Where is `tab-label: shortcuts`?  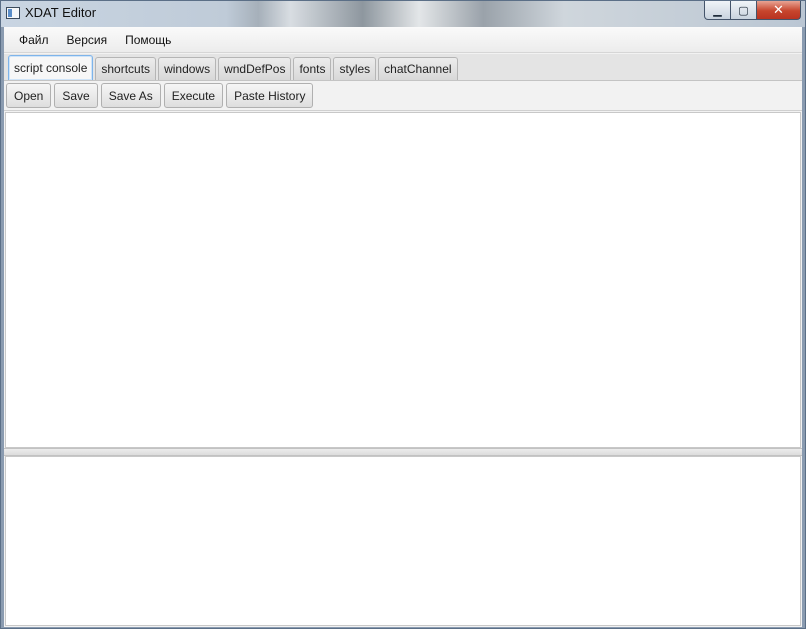 tab-label: shortcuts is located at coordinates (126, 69).